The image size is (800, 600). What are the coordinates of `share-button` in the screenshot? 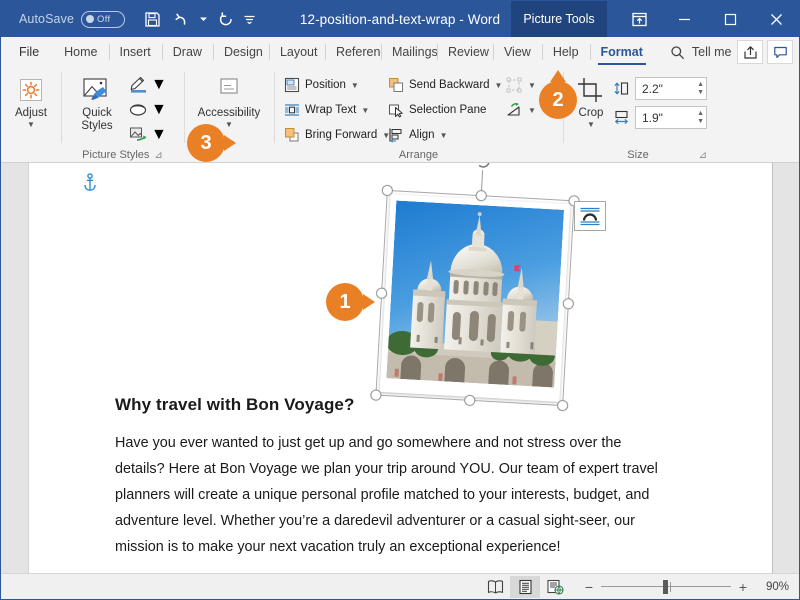 It's located at (750, 52).